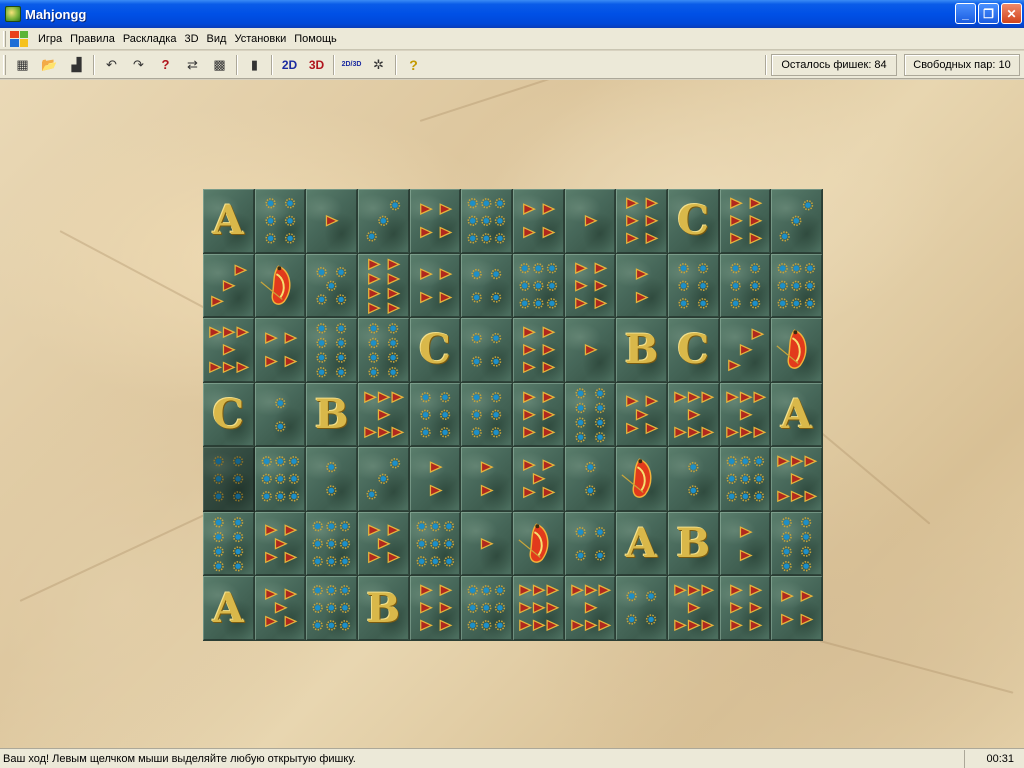 The height and width of the screenshot is (768, 1024). What do you see at coordinates (49, 65) in the screenshot?
I see `open-button: 📂` at bounding box center [49, 65].